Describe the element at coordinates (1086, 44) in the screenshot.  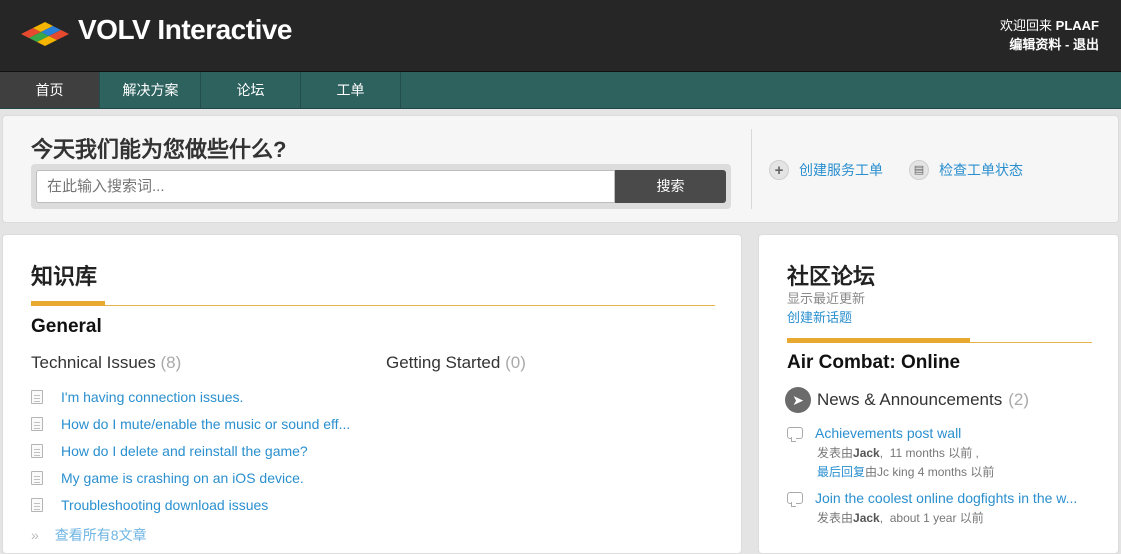
I see `logout-link: 退出` at that location.